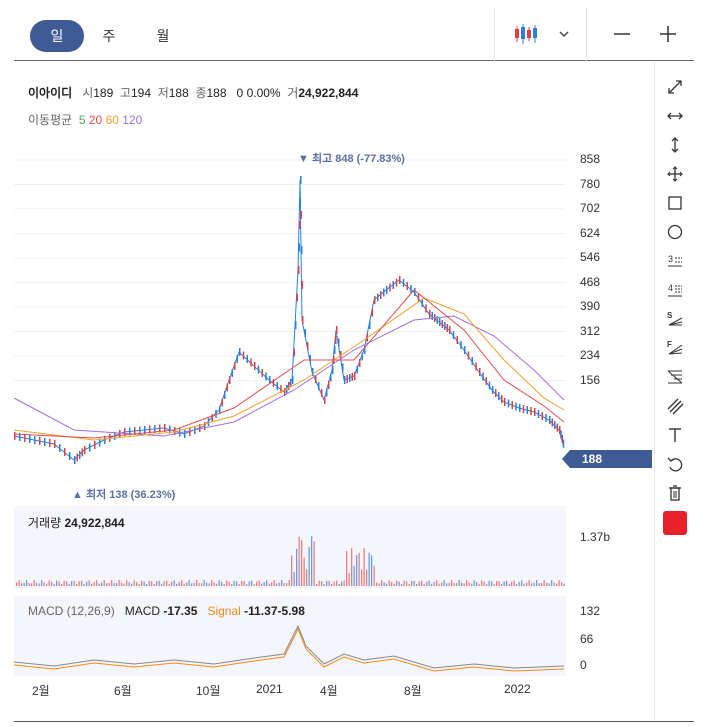 Image resolution: width=702 pixels, height=726 pixels. Describe the element at coordinates (41, 691) in the screenshot. I see `time-label-feb: 2월` at that location.